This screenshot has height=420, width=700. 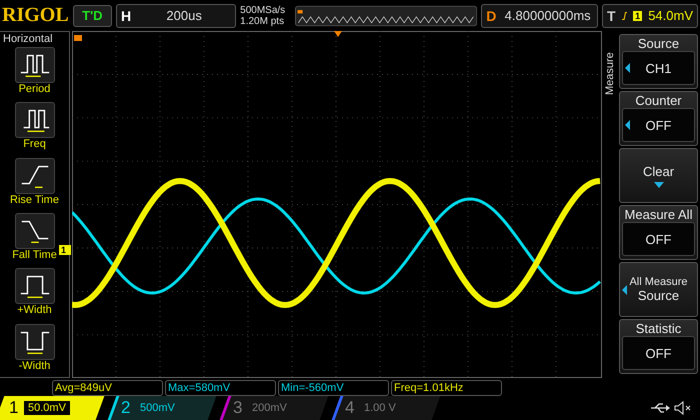 I want to click on measure-item-label: Fall Time, so click(x=34, y=254).